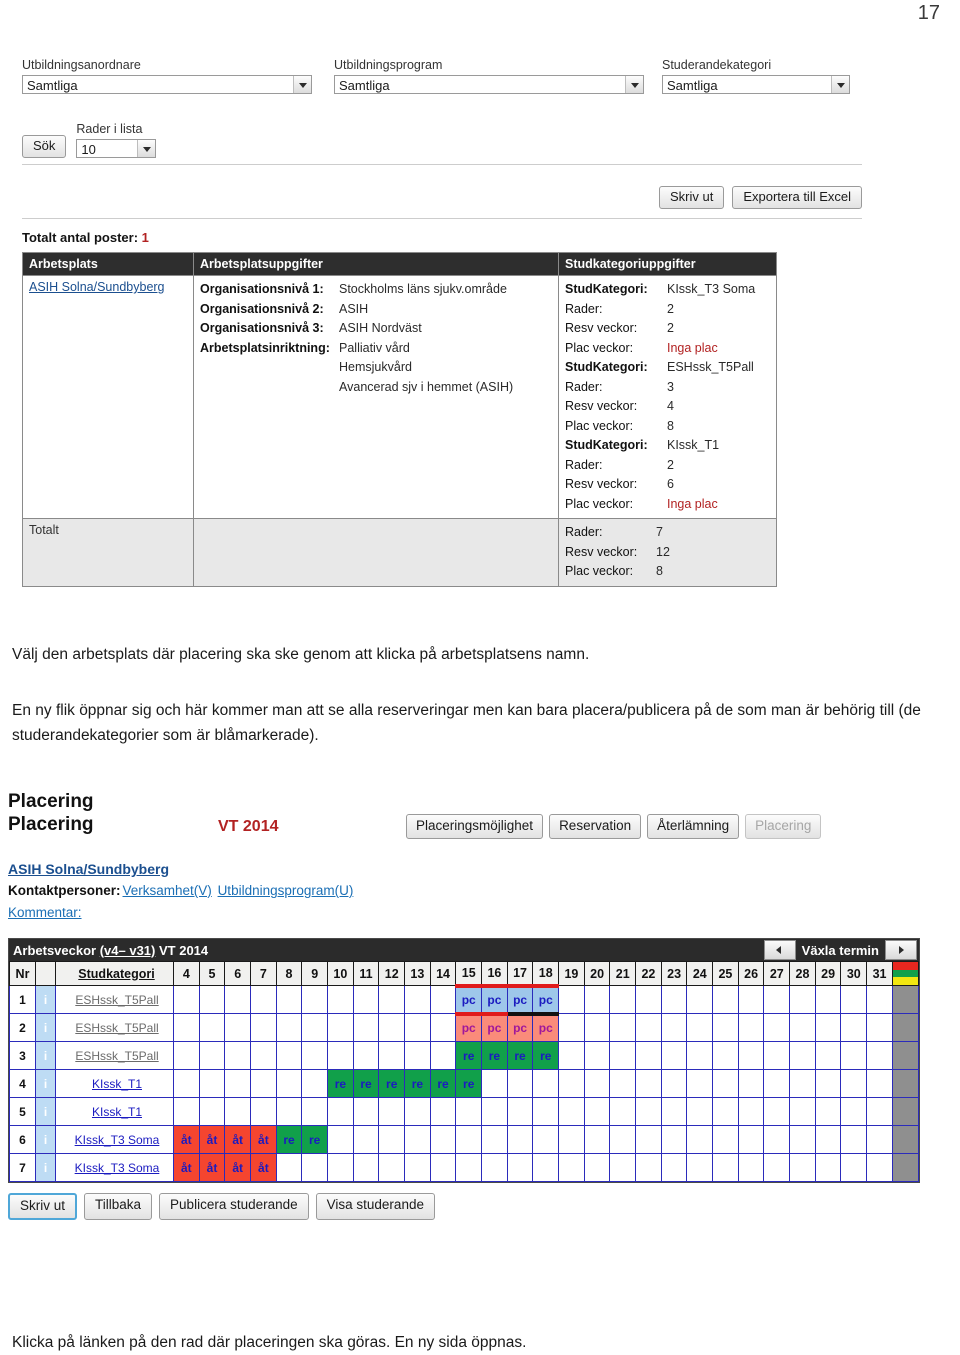 This screenshot has height=1355, width=960. What do you see at coordinates (494, 998) in the screenshot?
I see `week-cell-16-pc: pc` at bounding box center [494, 998].